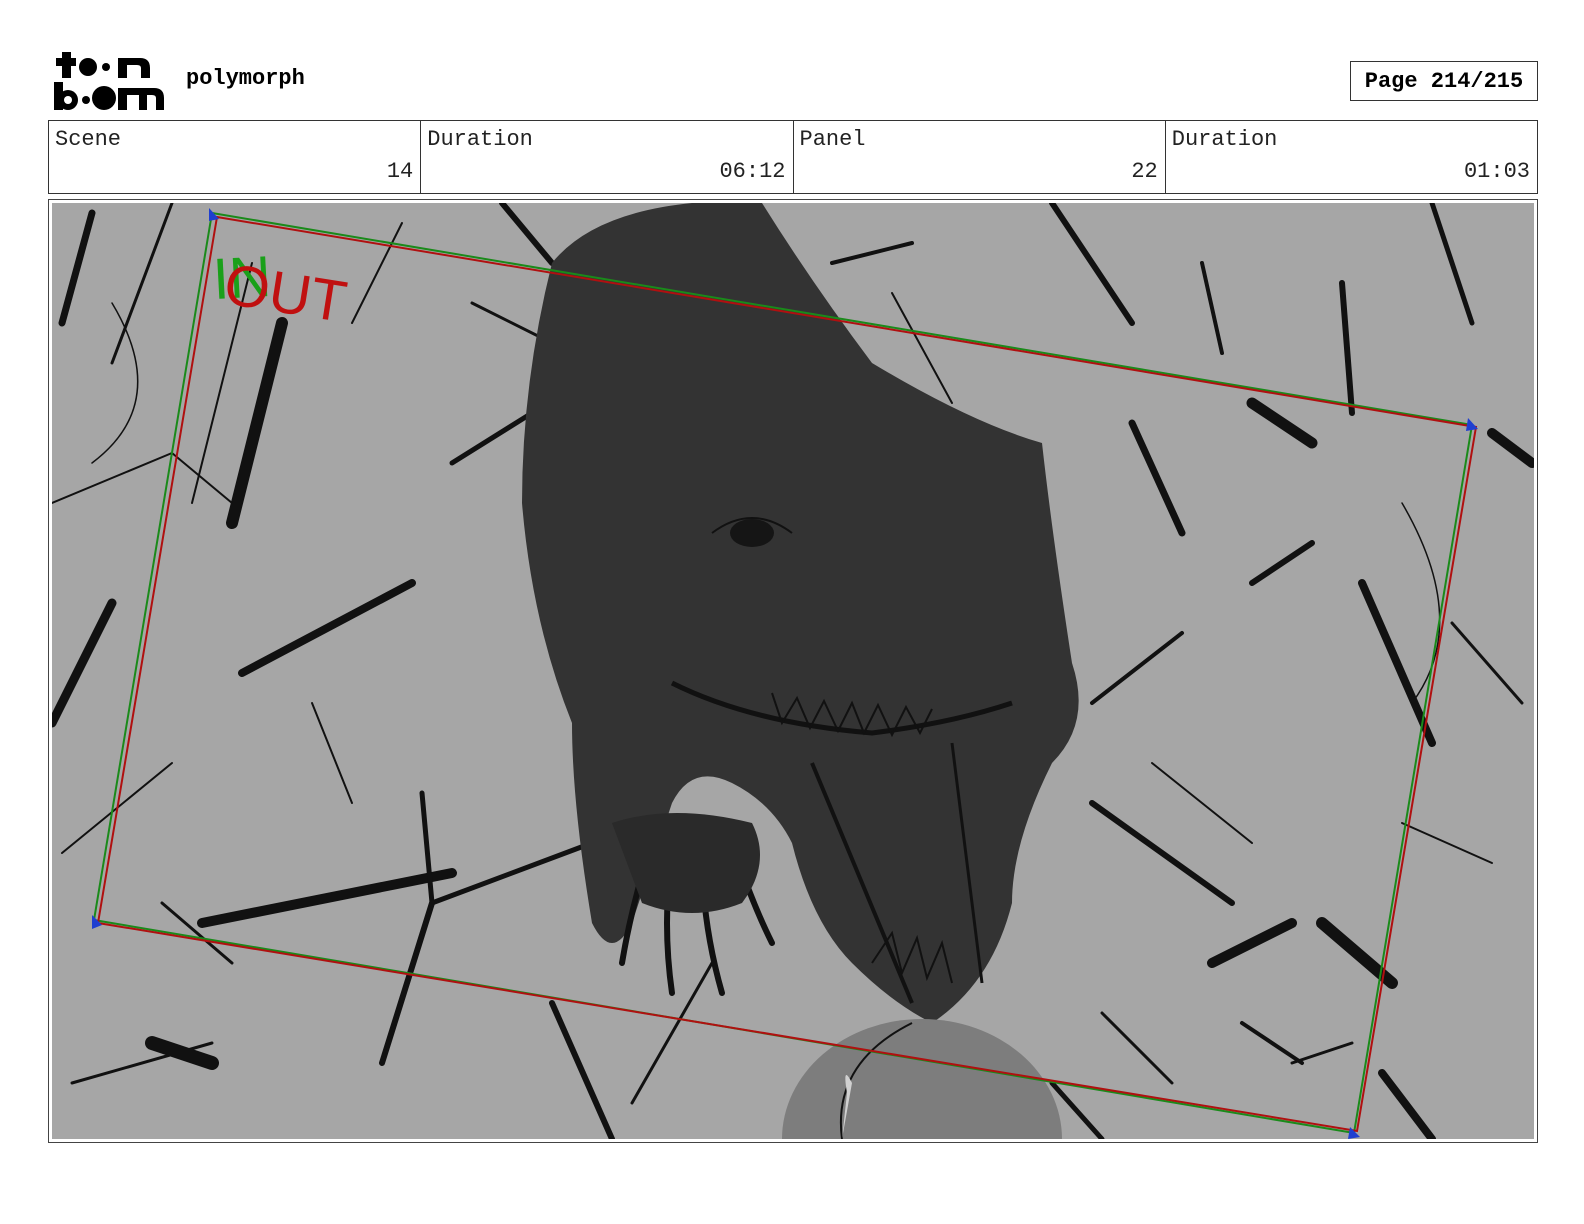  Describe the element at coordinates (1351, 157) in the screenshot. I see `panel-duration-cell: Duration 01:03` at that location.